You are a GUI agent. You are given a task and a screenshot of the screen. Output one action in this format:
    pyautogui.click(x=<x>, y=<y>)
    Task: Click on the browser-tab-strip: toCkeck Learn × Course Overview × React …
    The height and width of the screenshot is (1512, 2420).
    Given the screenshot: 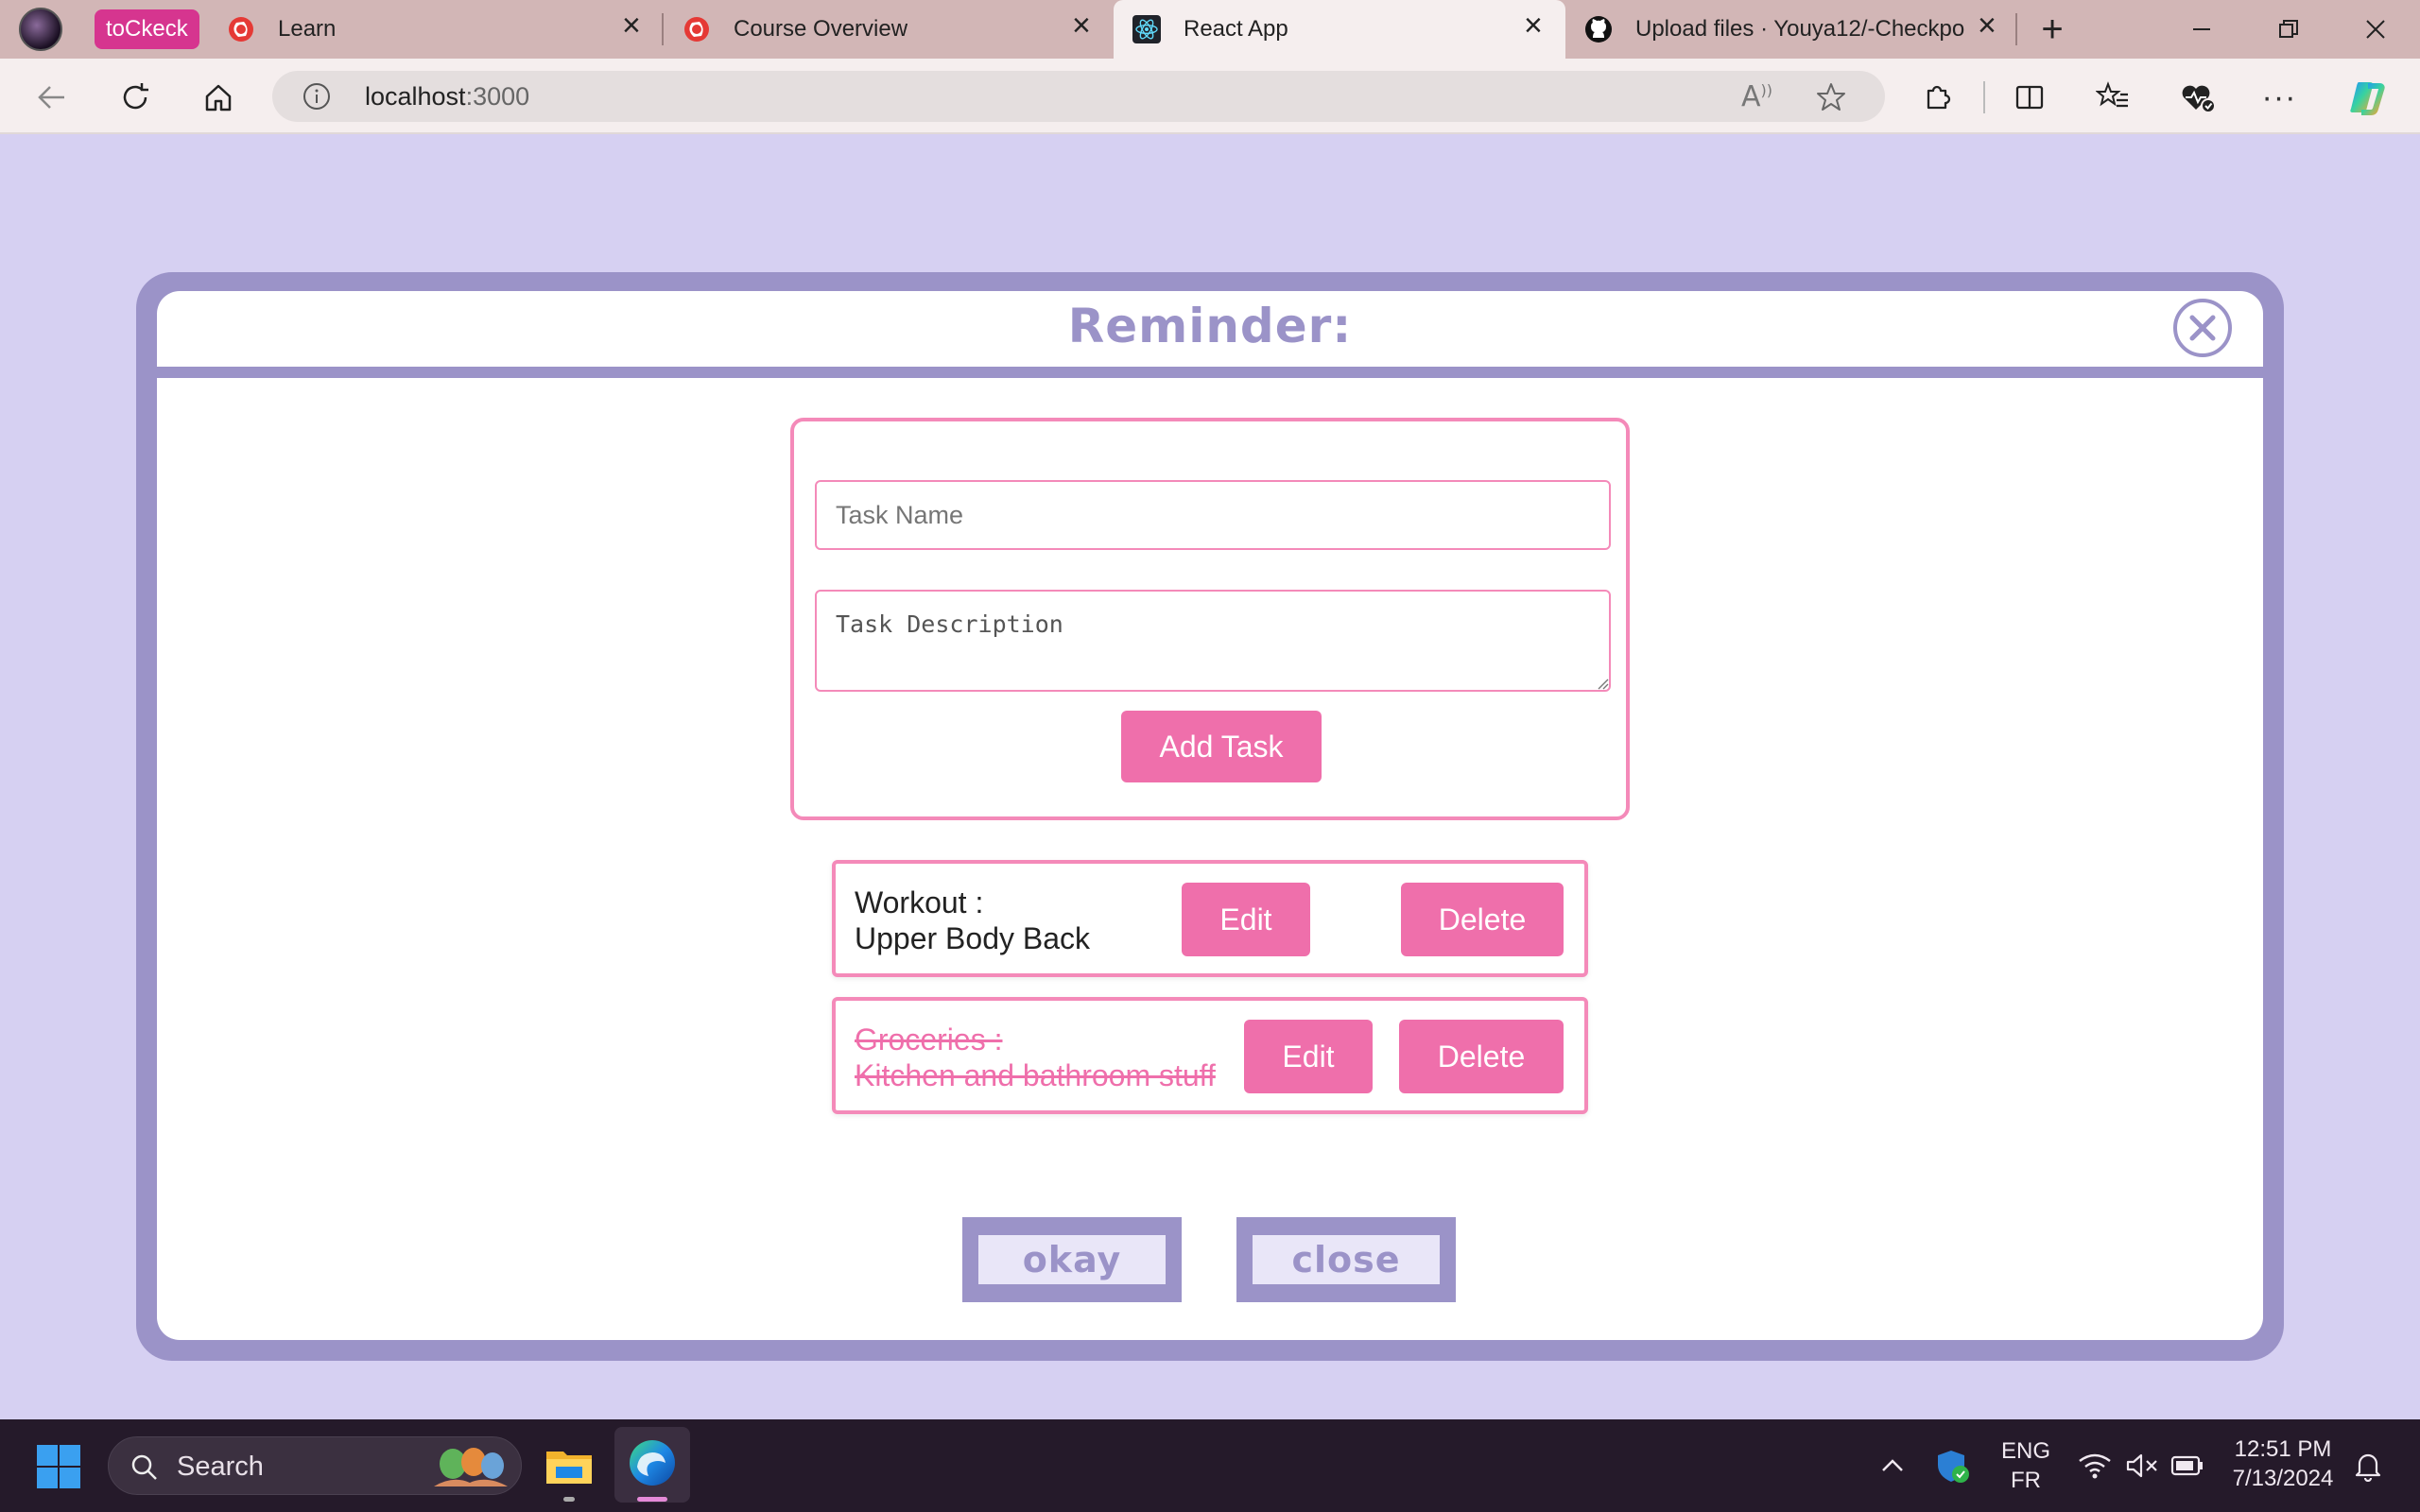 What is the action you would take?
    pyautogui.click(x=1210, y=29)
    